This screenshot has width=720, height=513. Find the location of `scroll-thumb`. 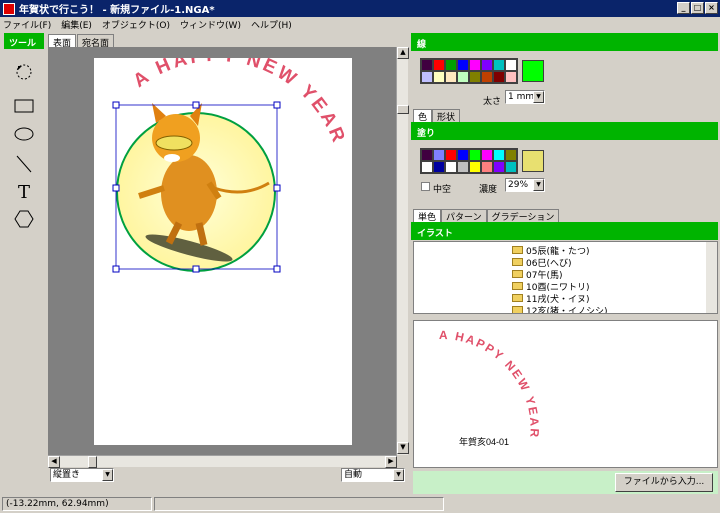

scroll-thumb is located at coordinates (403, 109).